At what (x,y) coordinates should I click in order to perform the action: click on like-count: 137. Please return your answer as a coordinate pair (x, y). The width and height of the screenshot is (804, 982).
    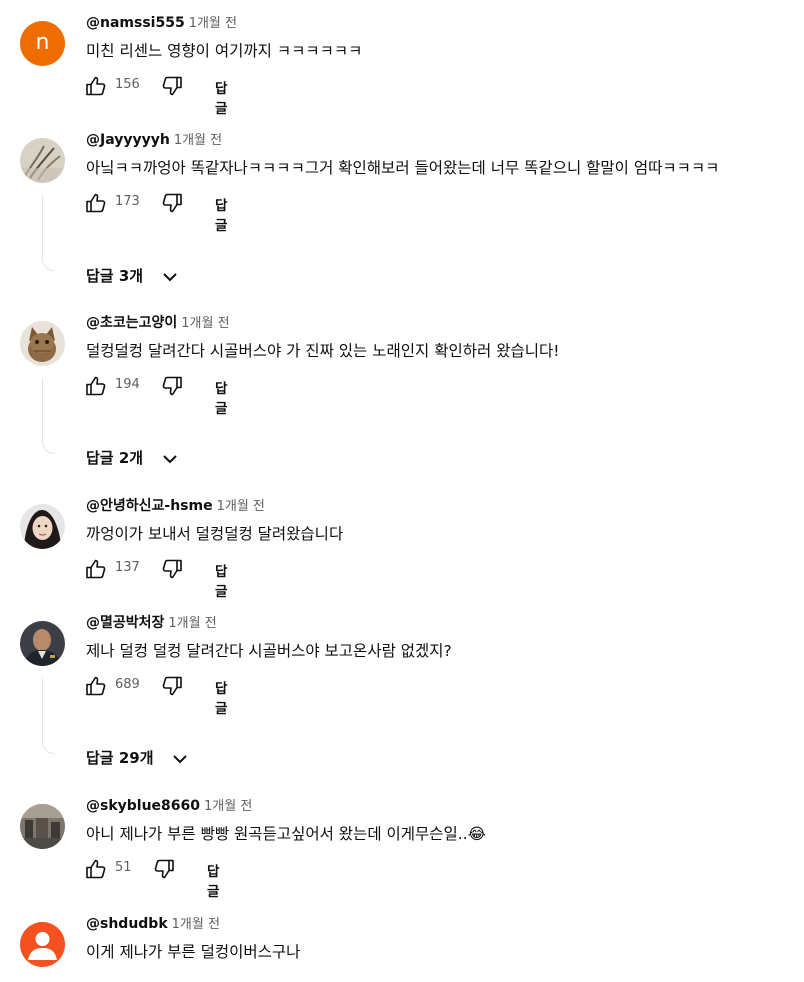
    Looking at the image, I should click on (127, 567).